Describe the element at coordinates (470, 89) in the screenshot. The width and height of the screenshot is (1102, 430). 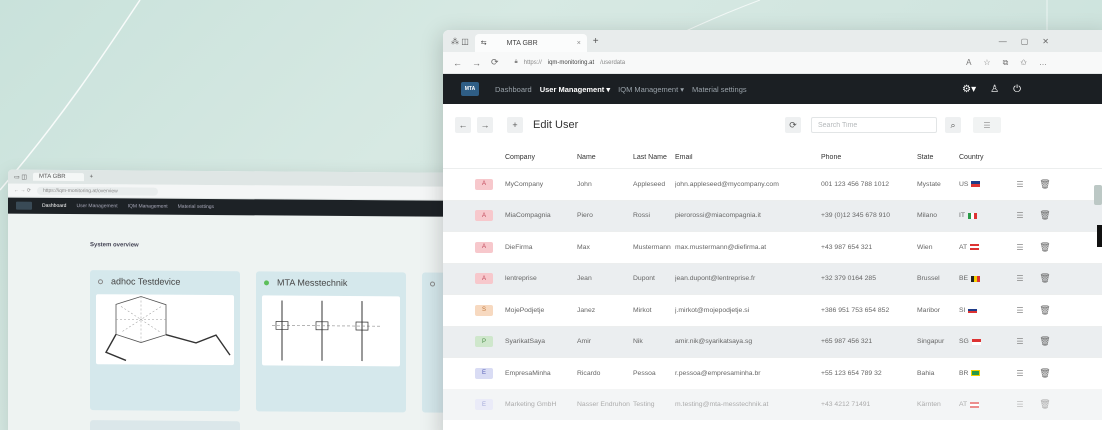
I see `app-logo: MTA` at that location.